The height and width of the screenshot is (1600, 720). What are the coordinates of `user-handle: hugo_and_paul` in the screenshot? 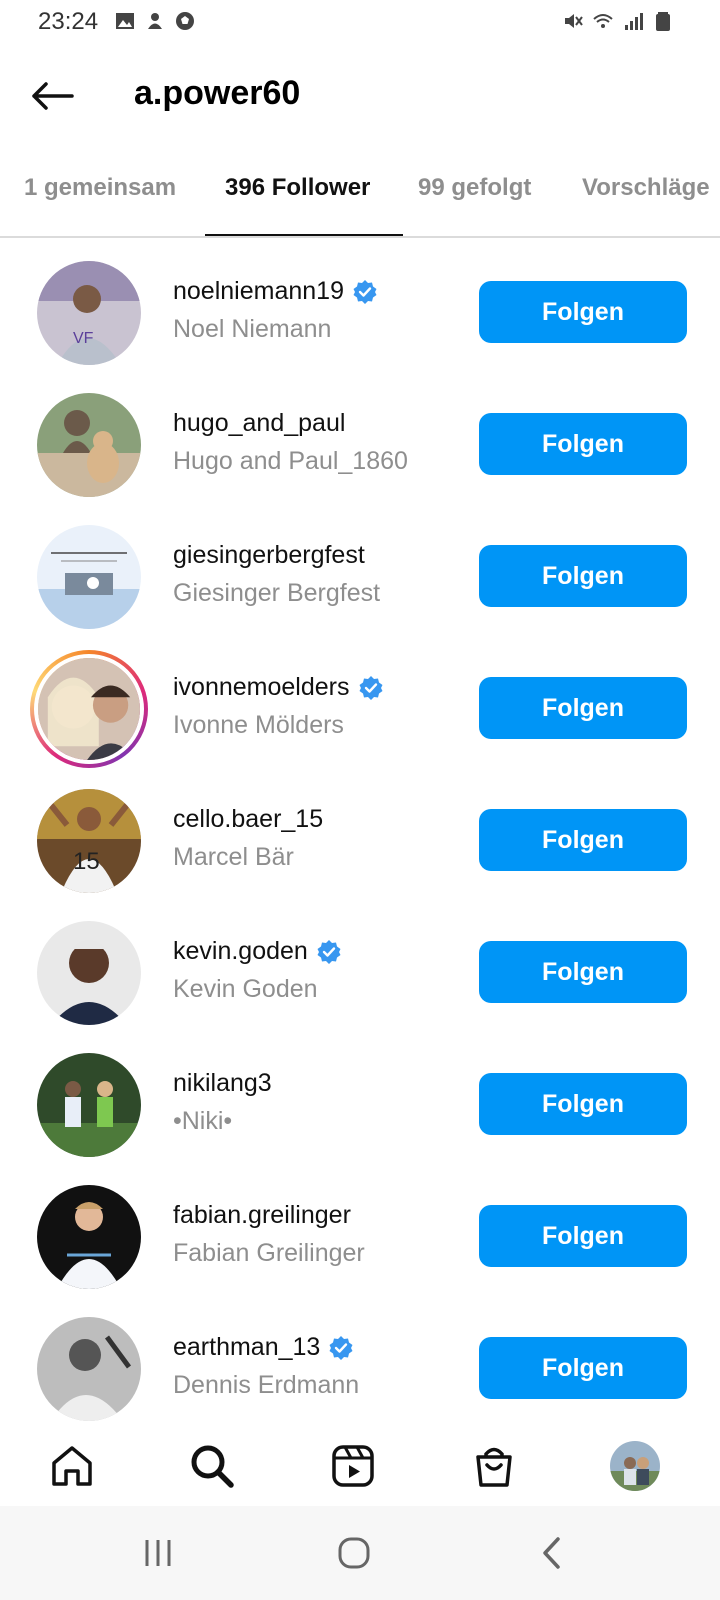 It's located at (259, 423).